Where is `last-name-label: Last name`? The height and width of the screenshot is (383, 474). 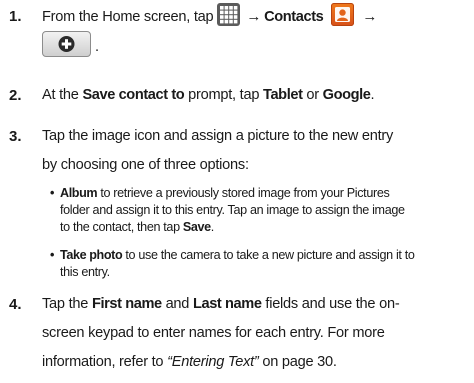 last-name-label: Last name is located at coordinates (227, 304).